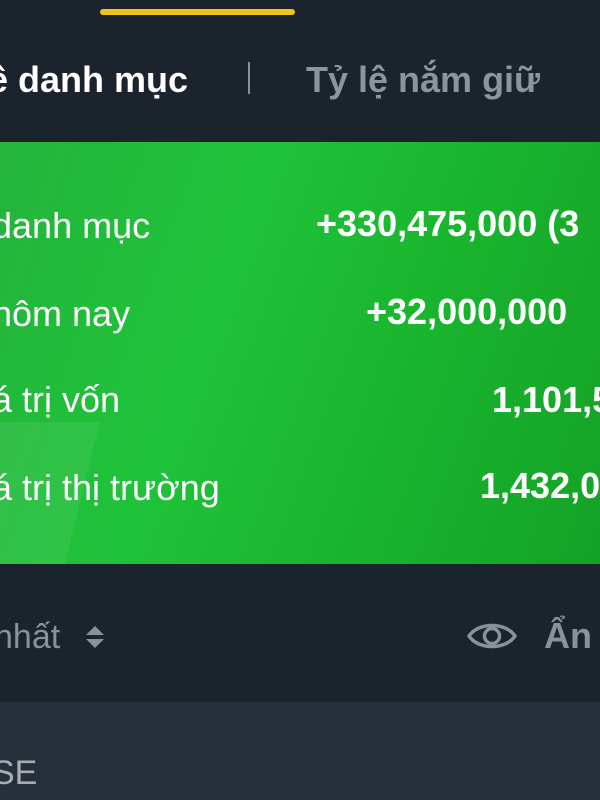 Image resolution: width=600 pixels, height=800 pixels. What do you see at coordinates (18, 773) in the screenshot?
I see `list-item-symbol: SE` at bounding box center [18, 773].